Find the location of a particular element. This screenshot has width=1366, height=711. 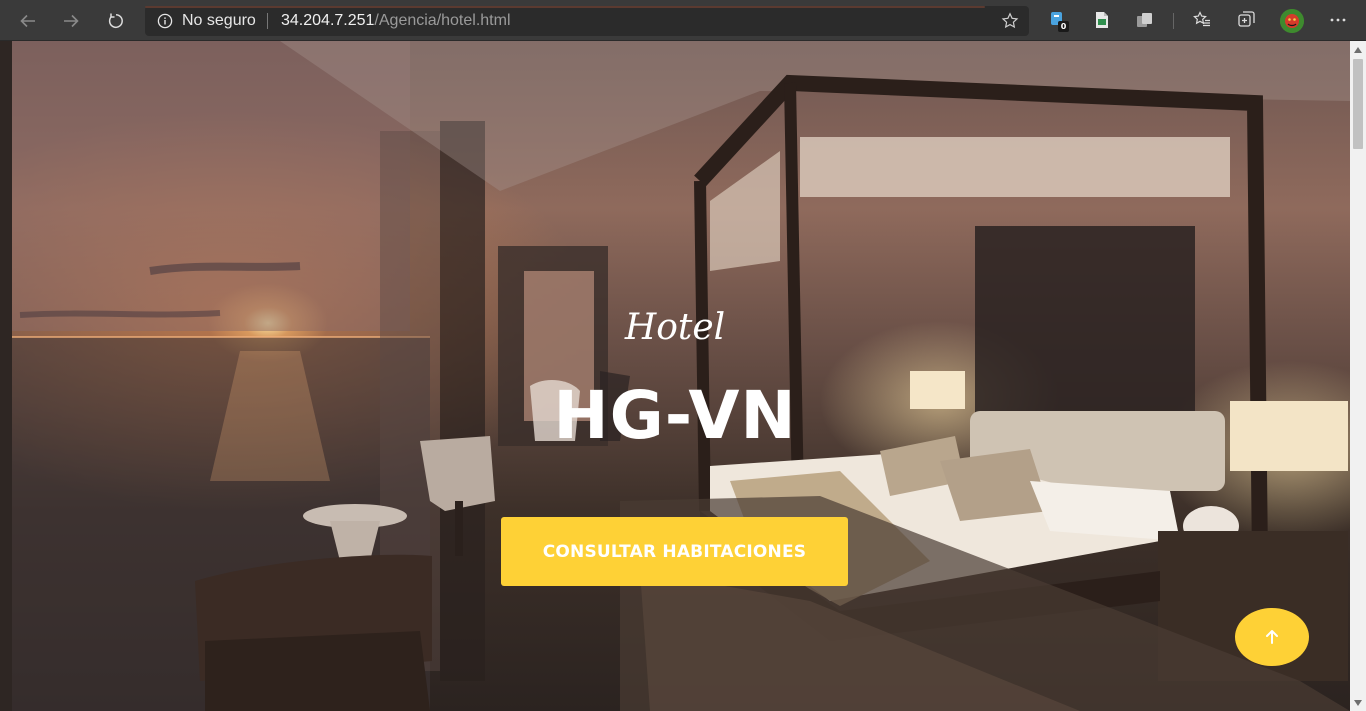

back-arrow-icon is located at coordinates (27, 21).